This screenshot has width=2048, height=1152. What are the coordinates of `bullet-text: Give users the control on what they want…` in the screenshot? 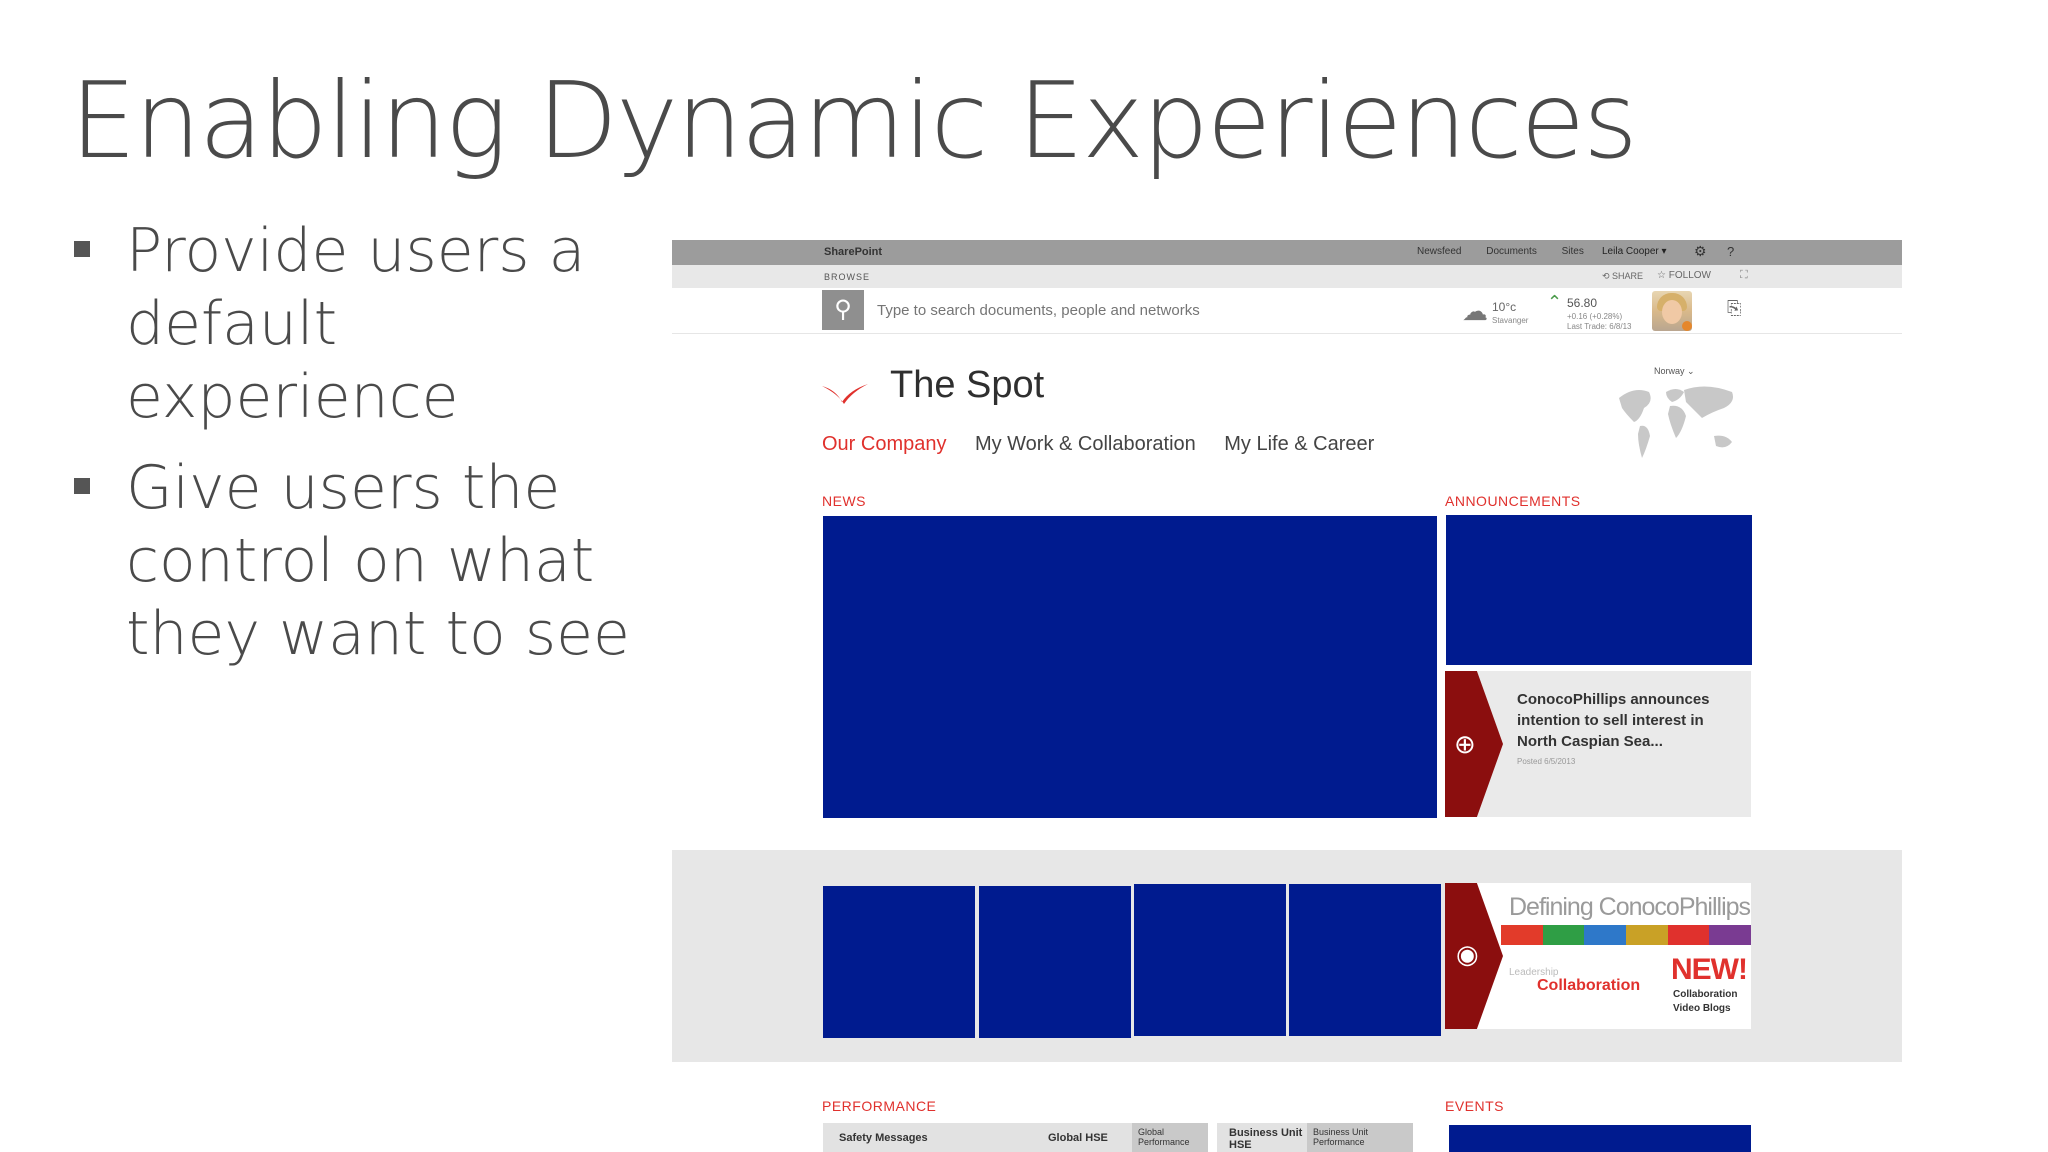 It's located at (378, 561).